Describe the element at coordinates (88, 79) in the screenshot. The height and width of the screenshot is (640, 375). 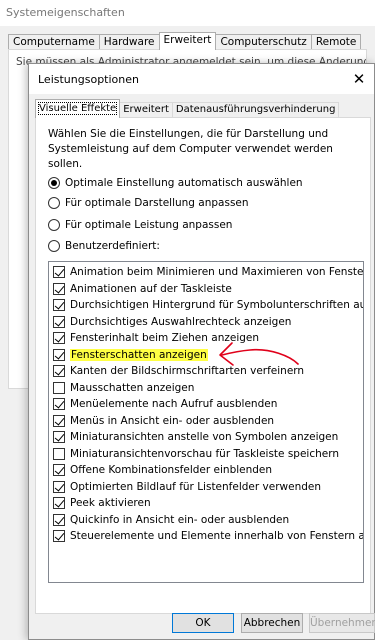
I see `dialog-title: Leistungsoptionen` at that location.